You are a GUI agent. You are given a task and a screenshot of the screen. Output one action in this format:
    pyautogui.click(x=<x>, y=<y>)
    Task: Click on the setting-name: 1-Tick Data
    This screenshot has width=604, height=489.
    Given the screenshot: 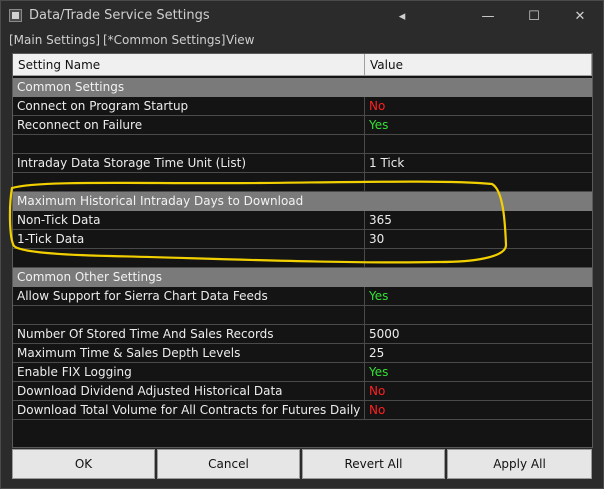 What is the action you would take?
    pyautogui.click(x=189, y=239)
    